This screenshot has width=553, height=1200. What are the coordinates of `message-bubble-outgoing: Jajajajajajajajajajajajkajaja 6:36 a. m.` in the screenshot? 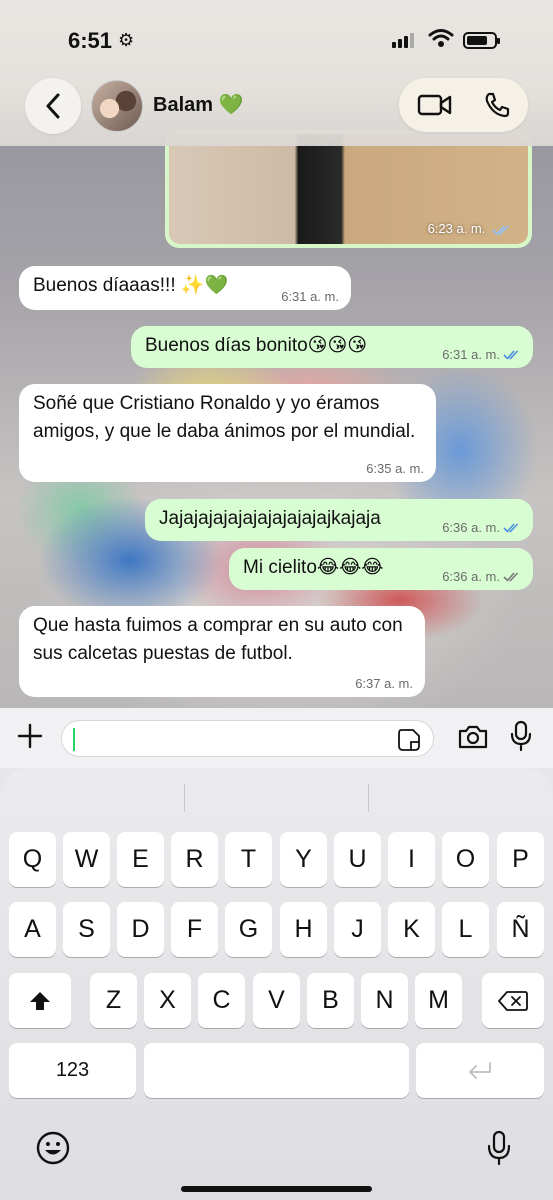 It's located at (339, 520).